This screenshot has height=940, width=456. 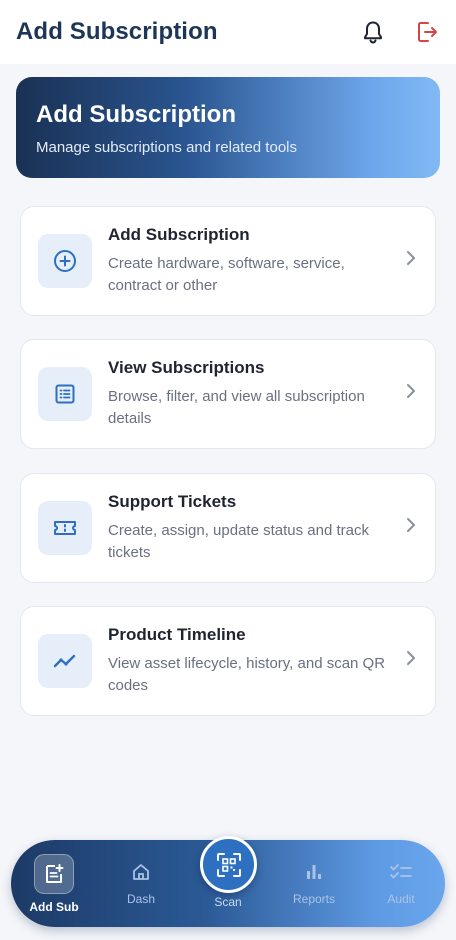 I want to click on logout-button, so click(x=427, y=32).